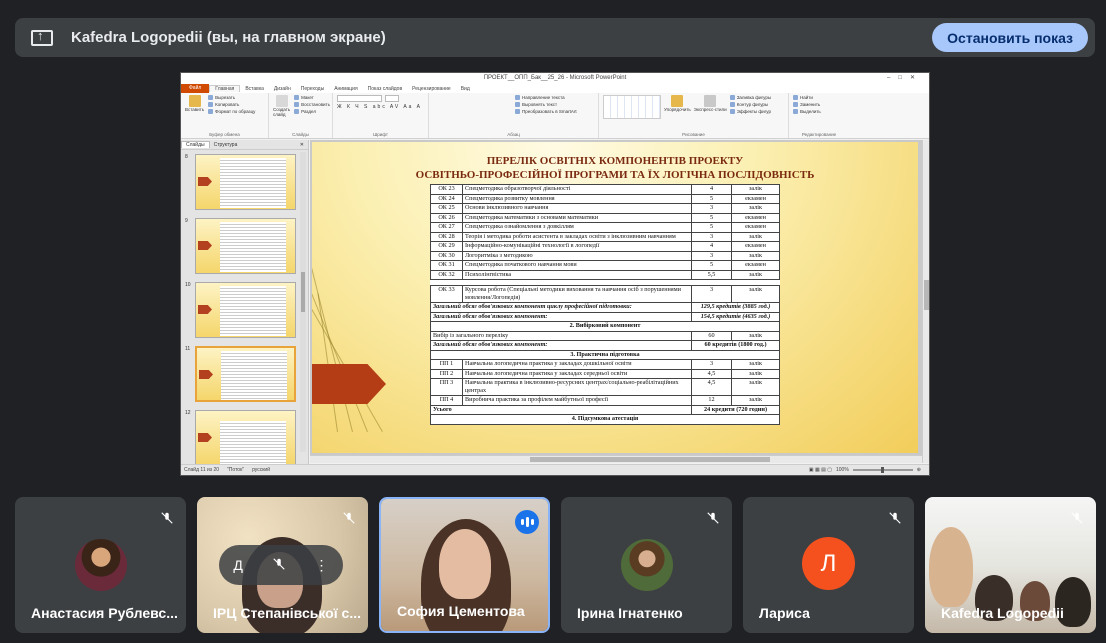 This screenshot has width=1106, height=643. I want to click on replace-button: Заменить, so click(819, 104).